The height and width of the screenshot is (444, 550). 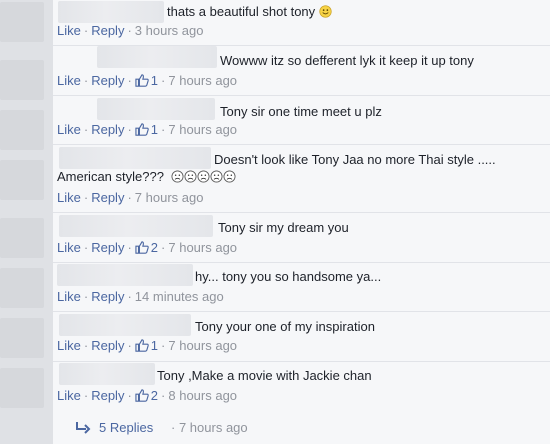 I want to click on sad-emoji-row, so click(x=202, y=176).